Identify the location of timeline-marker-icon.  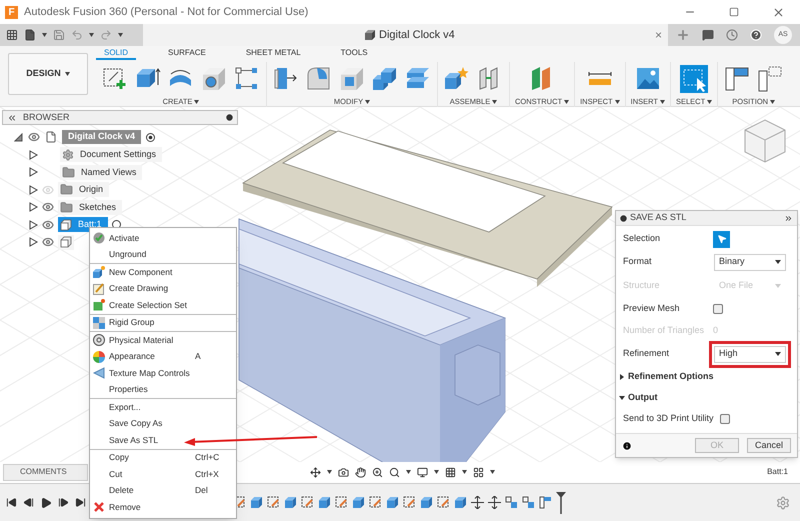
(561, 503).